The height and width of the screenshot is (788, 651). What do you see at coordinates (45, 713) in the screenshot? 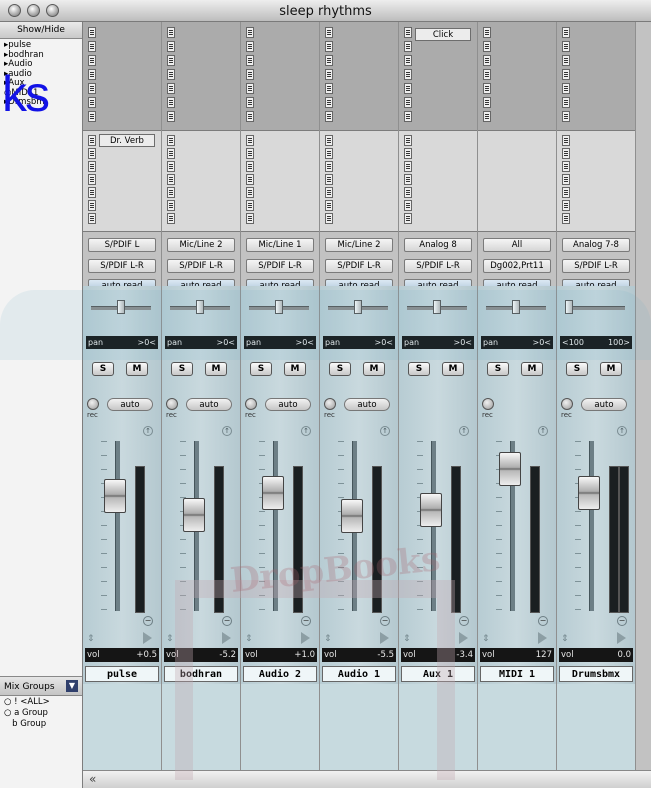
I see `group-item: ○ a Group` at bounding box center [45, 713].